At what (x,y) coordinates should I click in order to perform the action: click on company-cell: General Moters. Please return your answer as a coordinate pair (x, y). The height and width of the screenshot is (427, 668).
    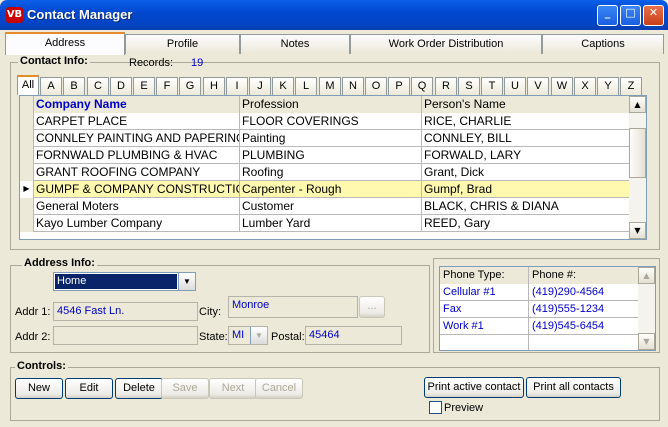
    Looking at the image, I should click on (137, 206).